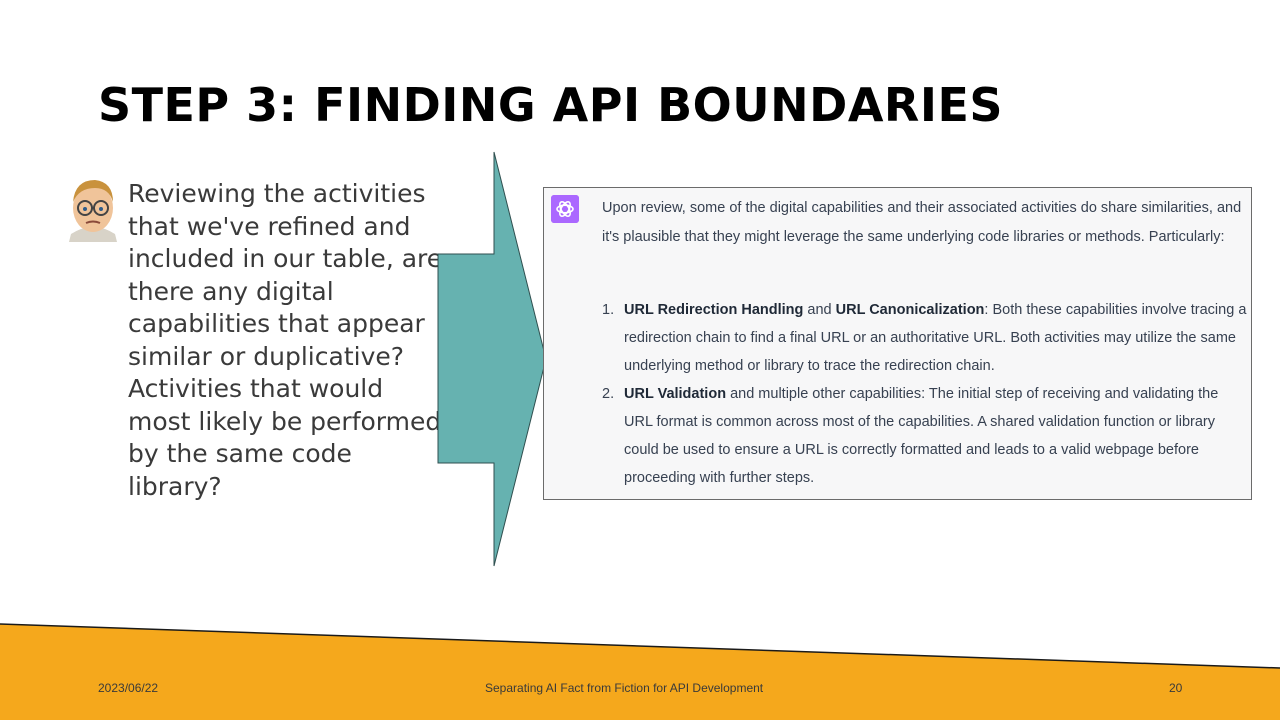 Image resolution: width=1280 pixels, height=720 pixels. Describe the element at coordinates (93, 211) in the screenshot. I see `user-avatar-icon` at that location.